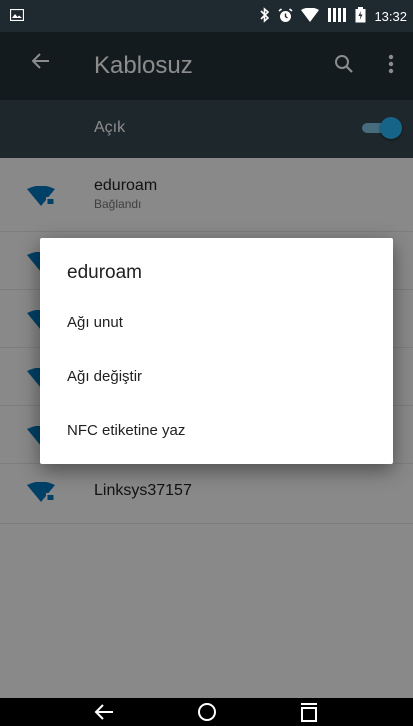 The image size is (413, 726). I want to click on forget-network-item: Ağı unut, so click(95, 322).